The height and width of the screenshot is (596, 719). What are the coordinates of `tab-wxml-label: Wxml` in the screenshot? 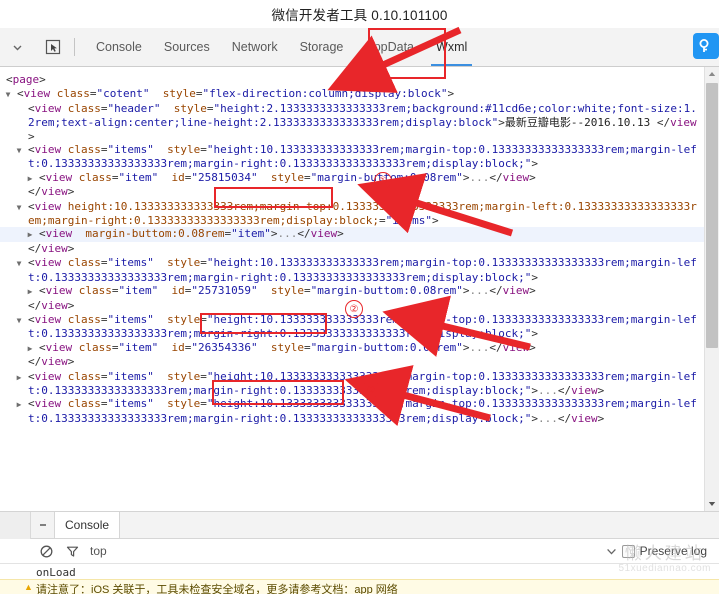 It's located at (452, 47).